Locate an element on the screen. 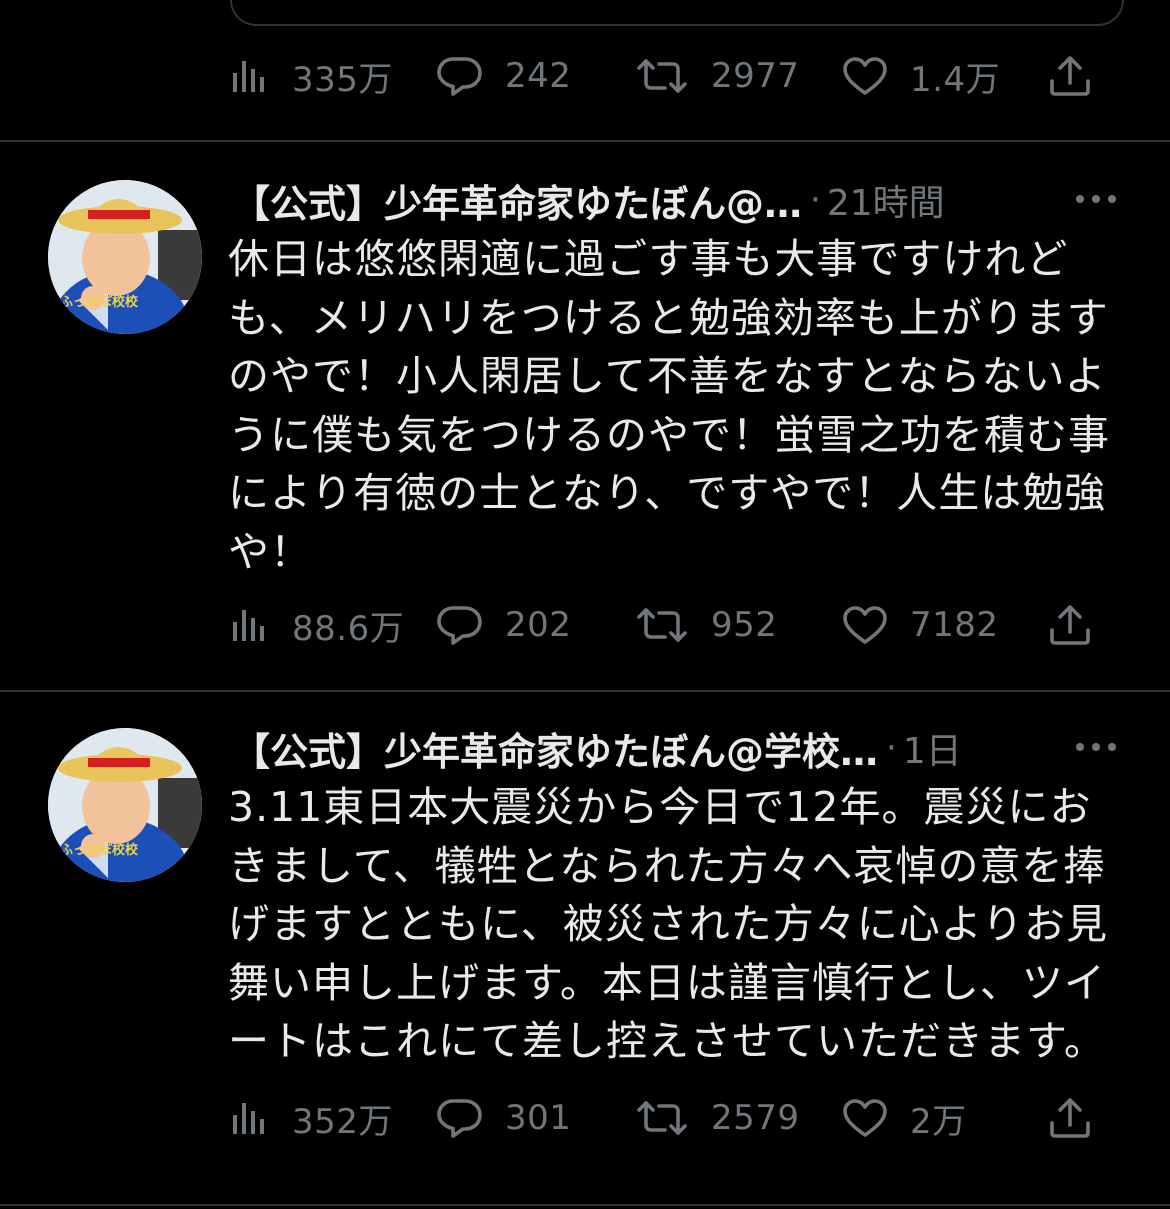 Image resolution: width=1170 pixels, height=1209 pixels. tweet-header: 【公式】少年革命家ゆたぼん@学校… · 1日 is located at coordinates (632, 748).